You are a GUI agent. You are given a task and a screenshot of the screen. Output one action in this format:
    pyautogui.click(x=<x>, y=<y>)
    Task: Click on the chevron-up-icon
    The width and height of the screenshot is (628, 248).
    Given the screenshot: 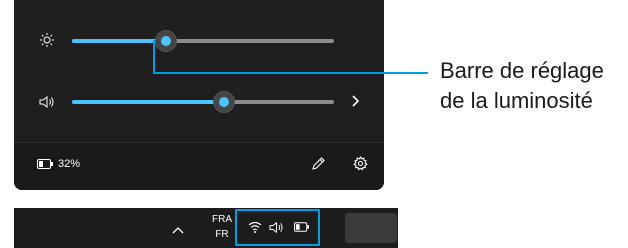 What is the action you would take?
    pyautogui.click(x=178, y=230)
    